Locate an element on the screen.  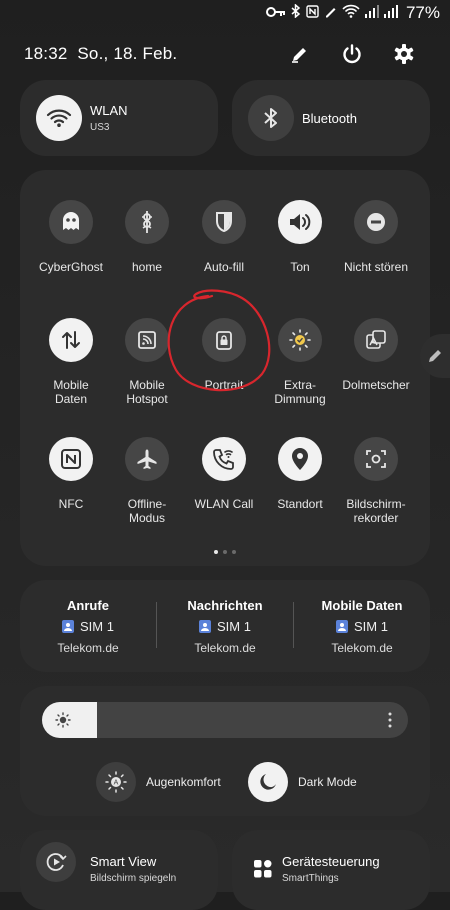
sim-data-sim: SIM 1 is located at coordinates (371, 626).